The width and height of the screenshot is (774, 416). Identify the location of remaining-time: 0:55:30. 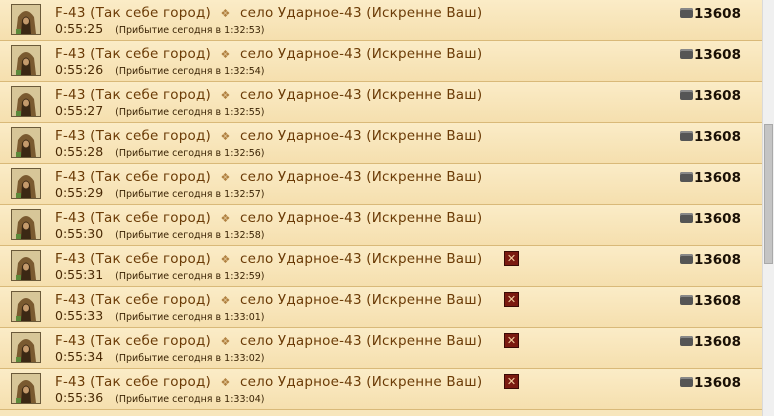
(79, 233).